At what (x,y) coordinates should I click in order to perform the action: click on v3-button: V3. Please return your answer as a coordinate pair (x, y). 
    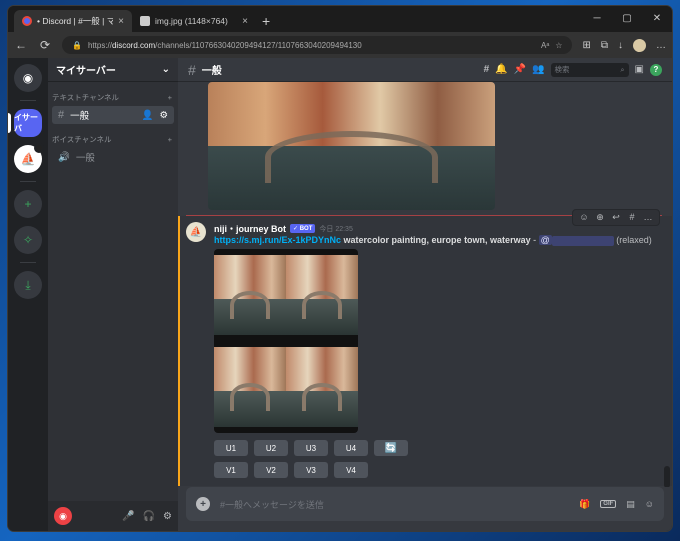
    Looking at the image, I should click on (311, 470).